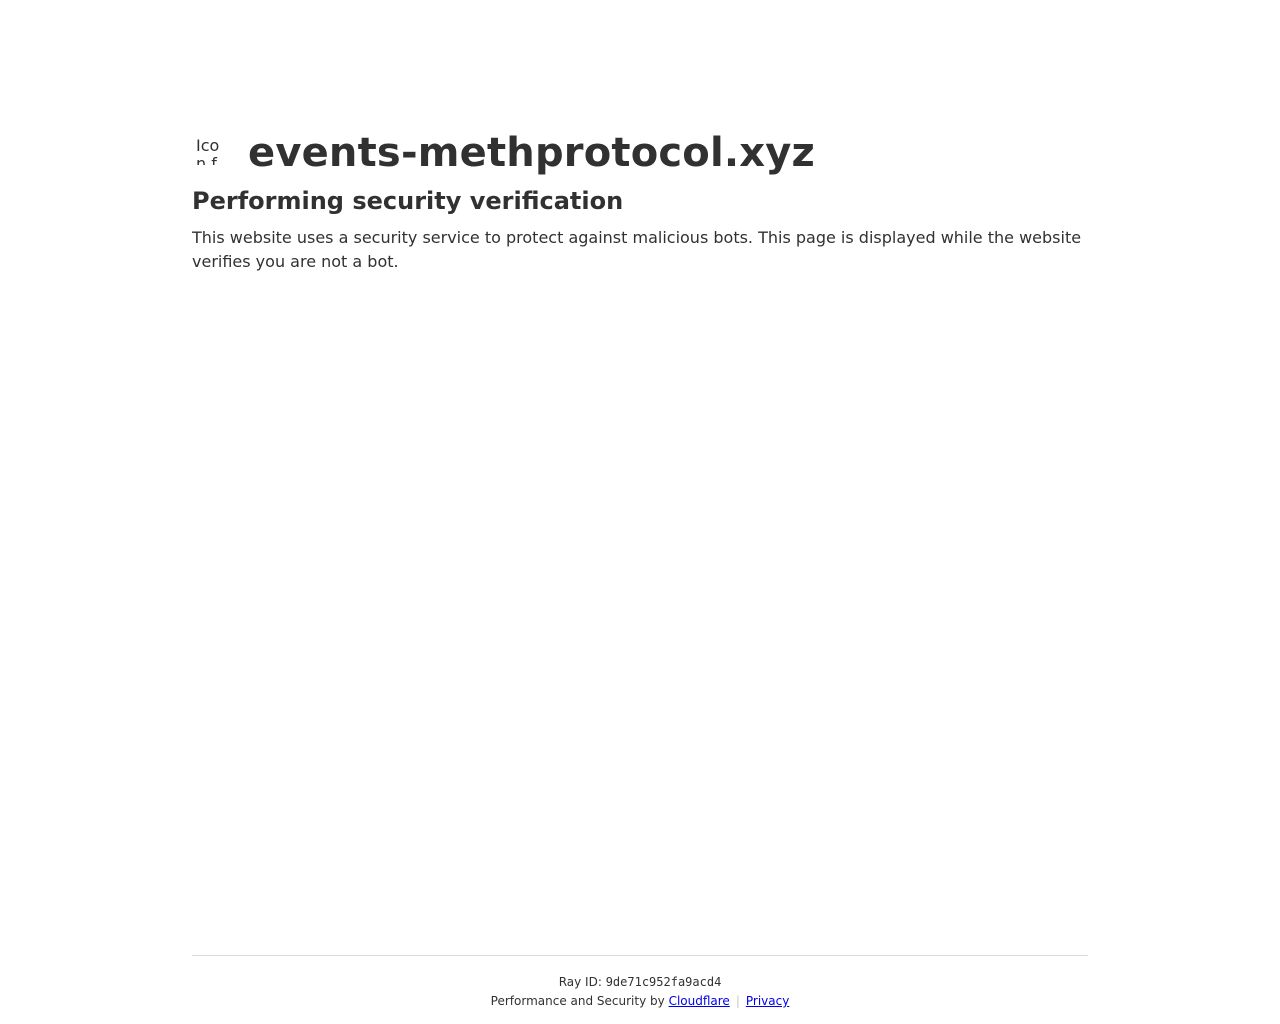 This screenshot has width=1280, height=1024. I want to click on privacy-link: Privacy, so click(767, 1001).